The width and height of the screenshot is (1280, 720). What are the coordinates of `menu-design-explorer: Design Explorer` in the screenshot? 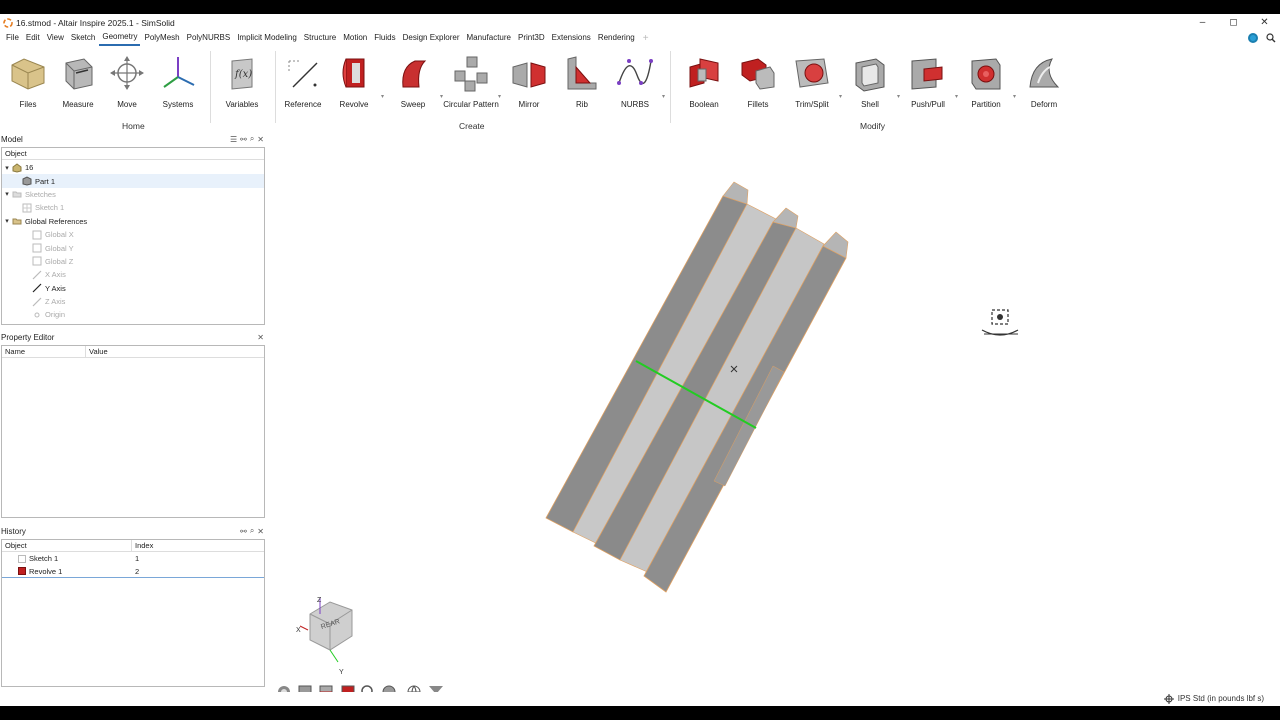 It's located at (431, 38).